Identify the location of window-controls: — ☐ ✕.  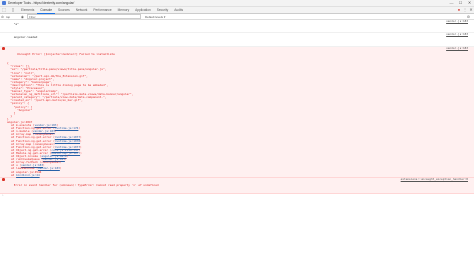
(460, 3).